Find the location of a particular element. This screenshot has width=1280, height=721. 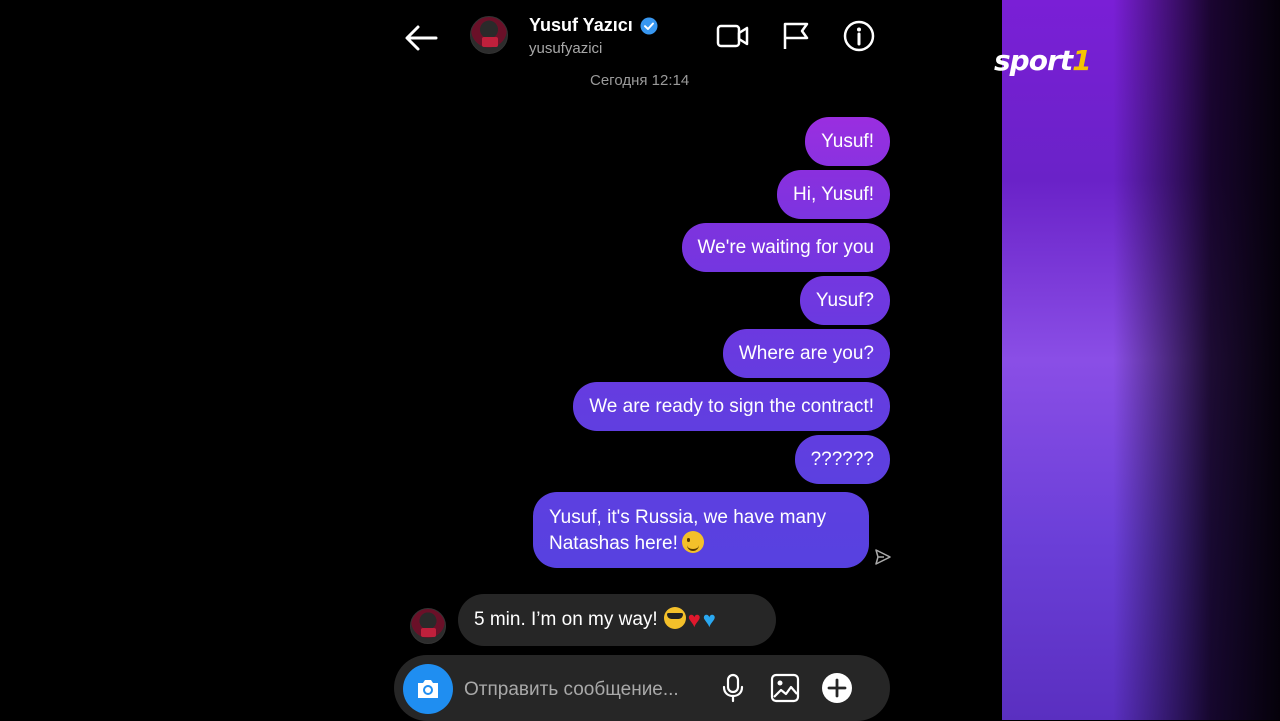

sport1-logo: sport1 is located at coordinates (1043, 60).